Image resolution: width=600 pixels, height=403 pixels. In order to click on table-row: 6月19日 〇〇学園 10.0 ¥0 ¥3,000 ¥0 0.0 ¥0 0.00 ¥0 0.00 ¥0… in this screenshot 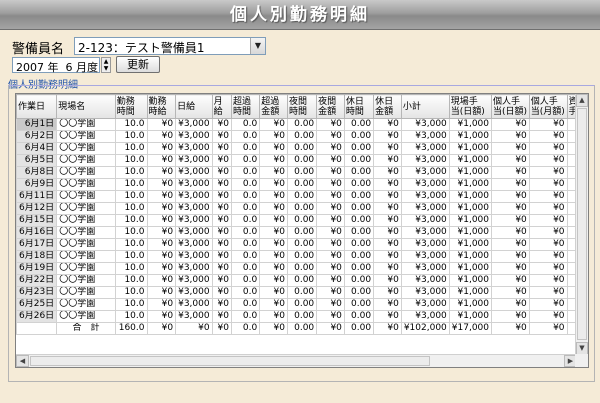, I will do `click(302, 268)`.